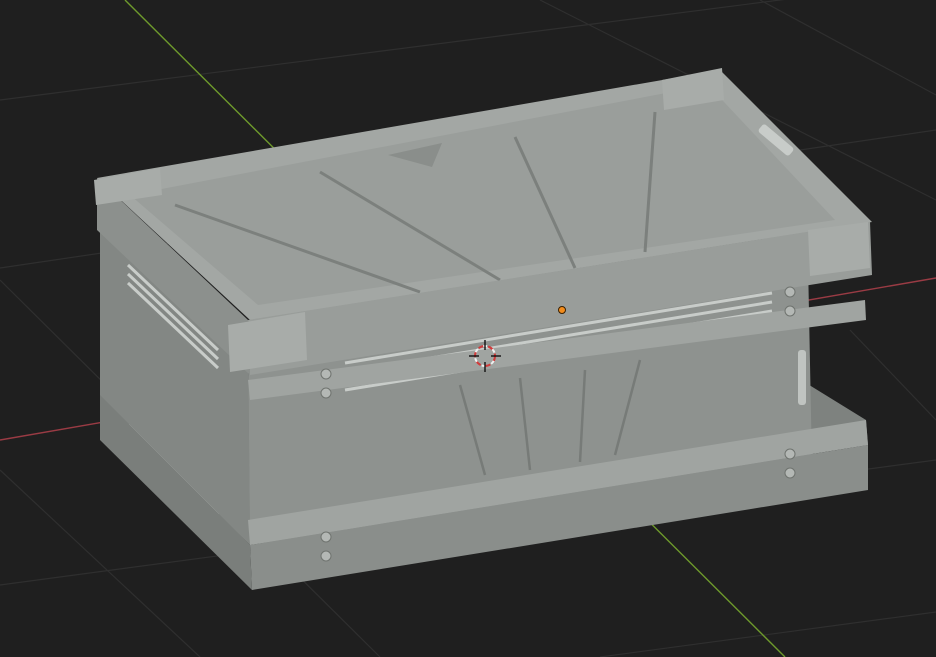 This screenshot has height=657, width=936. I want to click on object-origin-icon, so click(562, 310).